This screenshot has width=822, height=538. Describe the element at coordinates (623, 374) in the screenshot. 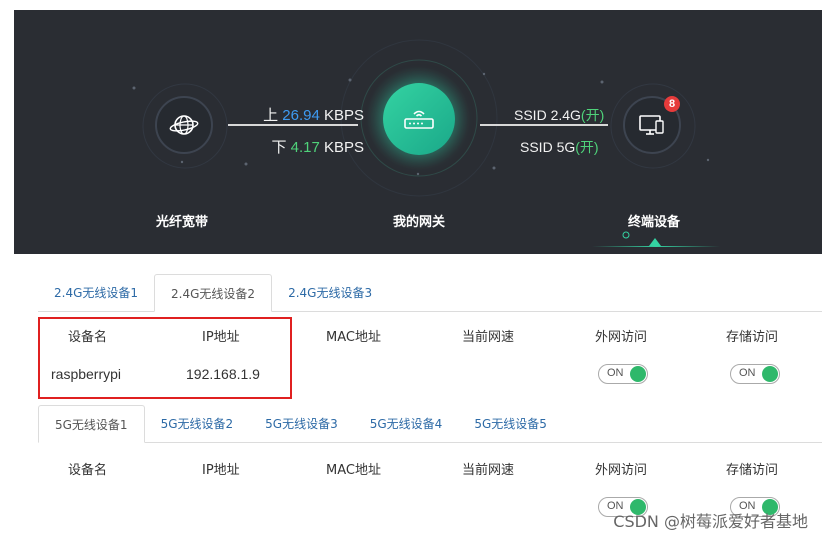

I see `internet-access-toggle: ON` at that location.